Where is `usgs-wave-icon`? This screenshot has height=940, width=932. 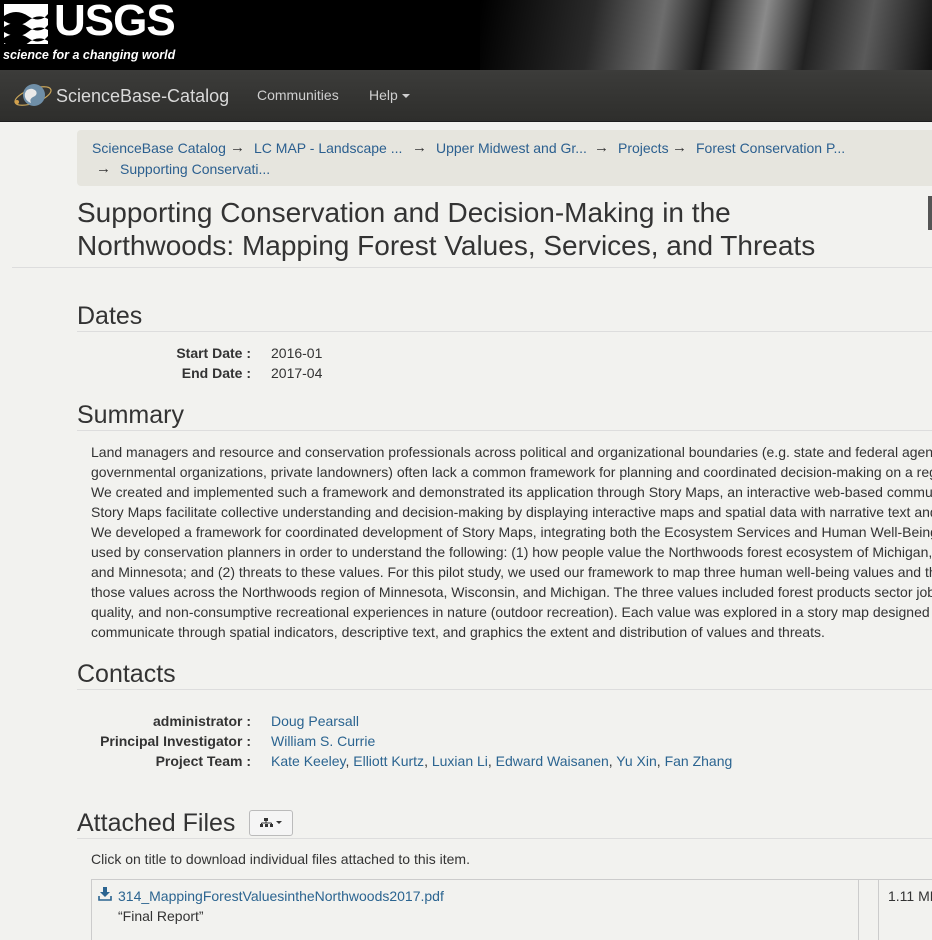
usgs-wave-icon is located at coordinates (26, 25).